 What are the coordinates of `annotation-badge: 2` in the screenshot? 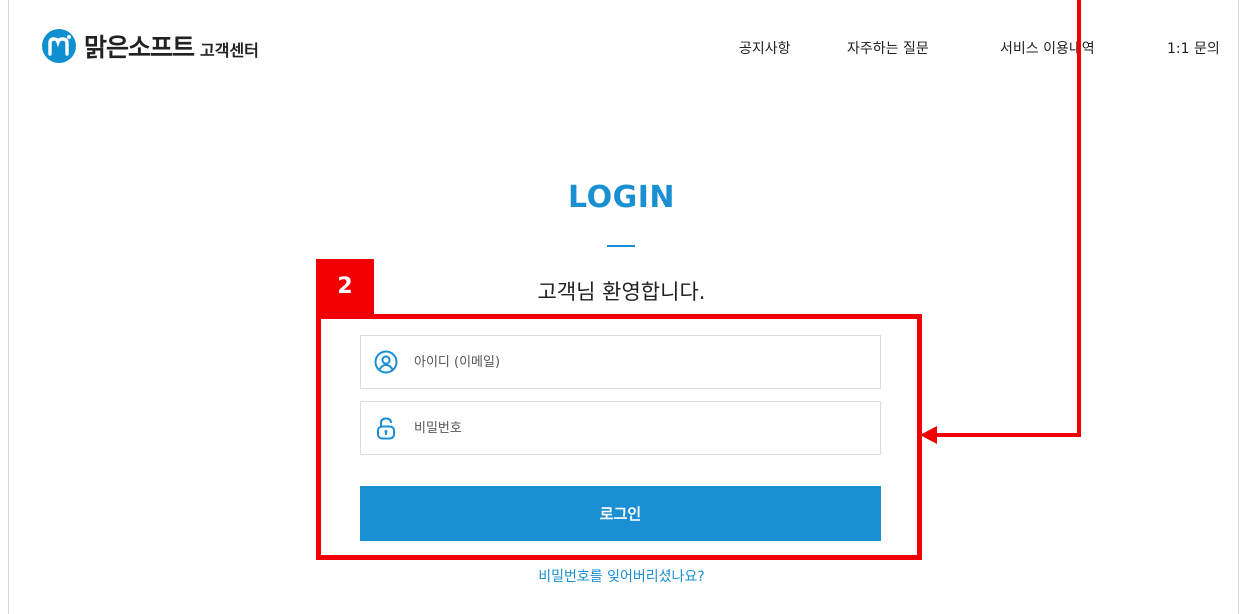 It's located at (345, 286).